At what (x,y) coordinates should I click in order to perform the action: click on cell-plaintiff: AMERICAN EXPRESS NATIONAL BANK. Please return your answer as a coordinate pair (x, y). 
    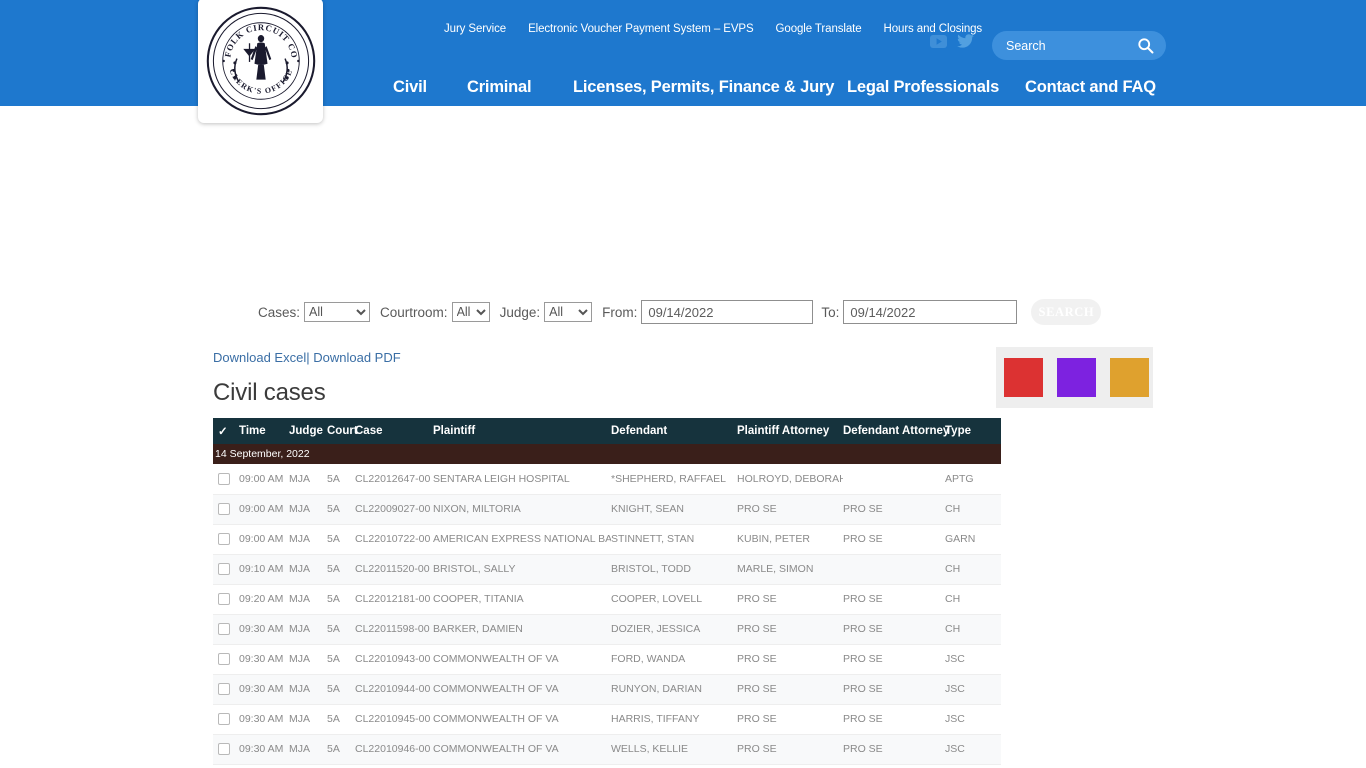
    Looking at the image, I should click on (522, 539).